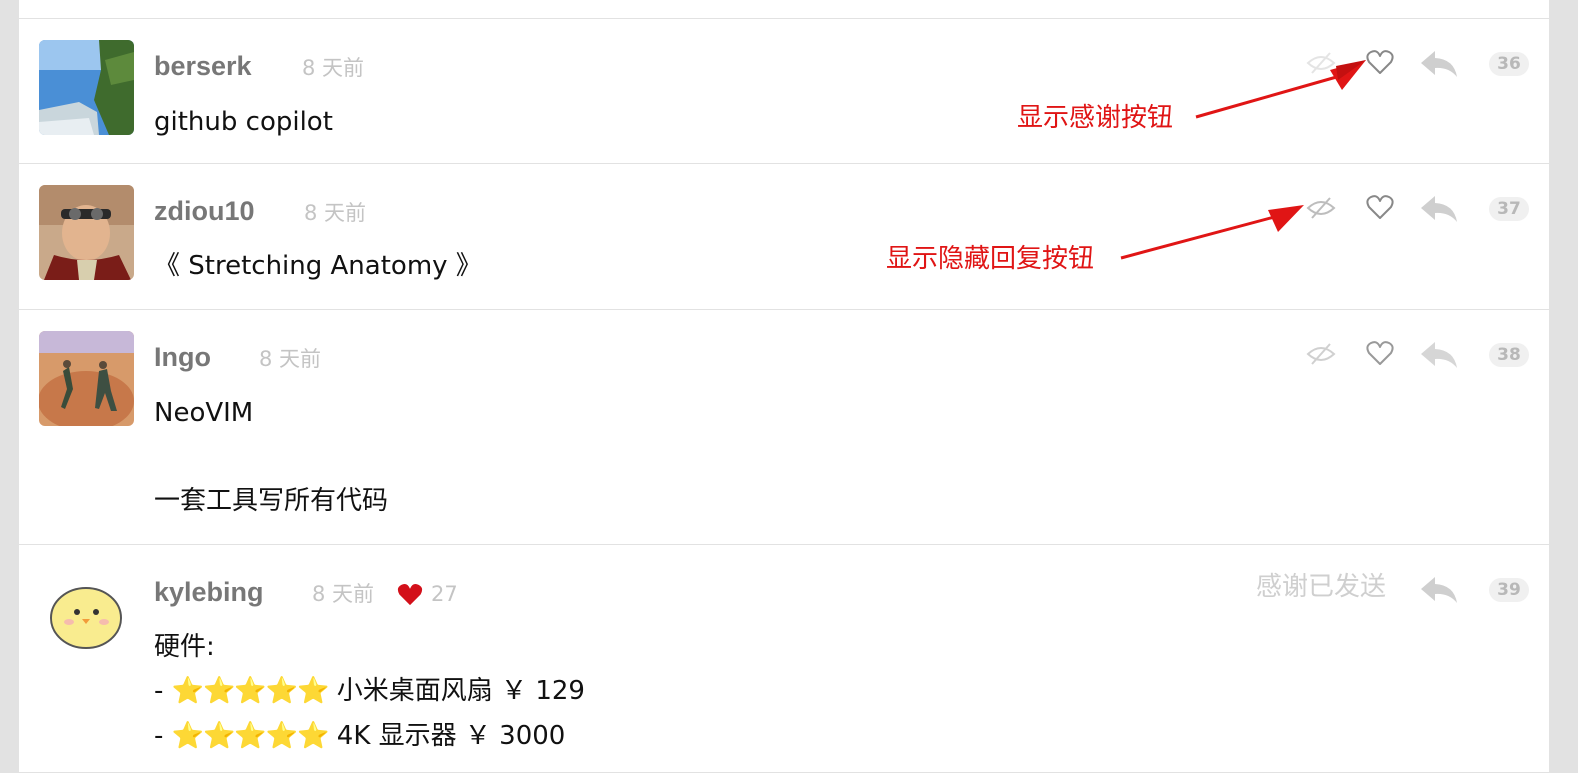  I want to click on reply-number: 37, so click(1509, 209).